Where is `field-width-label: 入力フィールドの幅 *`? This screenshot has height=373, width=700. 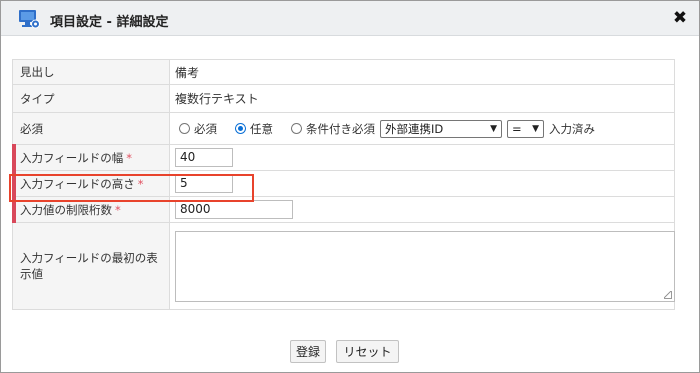
field-width-label: 入力フィールドの幅 * is located at coordinates (91, 158).